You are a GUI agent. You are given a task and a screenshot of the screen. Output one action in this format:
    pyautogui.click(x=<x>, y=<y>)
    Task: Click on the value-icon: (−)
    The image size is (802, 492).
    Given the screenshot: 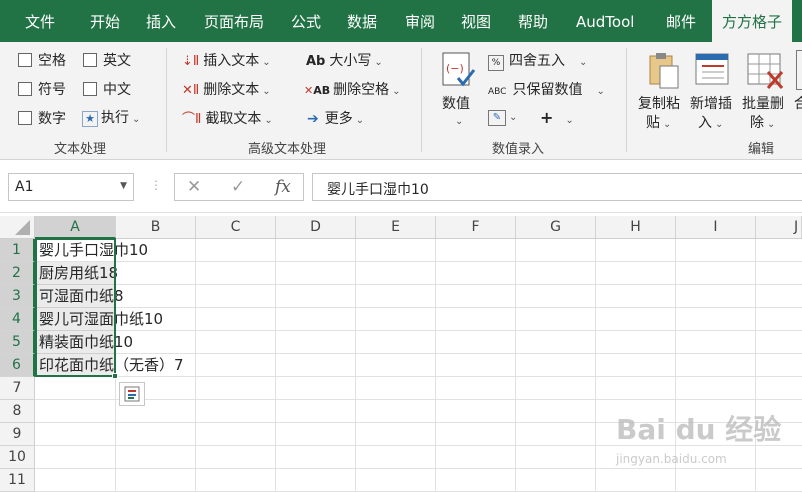 What is the action you would take?
    pyautogui.click(x=459, y=69)
    